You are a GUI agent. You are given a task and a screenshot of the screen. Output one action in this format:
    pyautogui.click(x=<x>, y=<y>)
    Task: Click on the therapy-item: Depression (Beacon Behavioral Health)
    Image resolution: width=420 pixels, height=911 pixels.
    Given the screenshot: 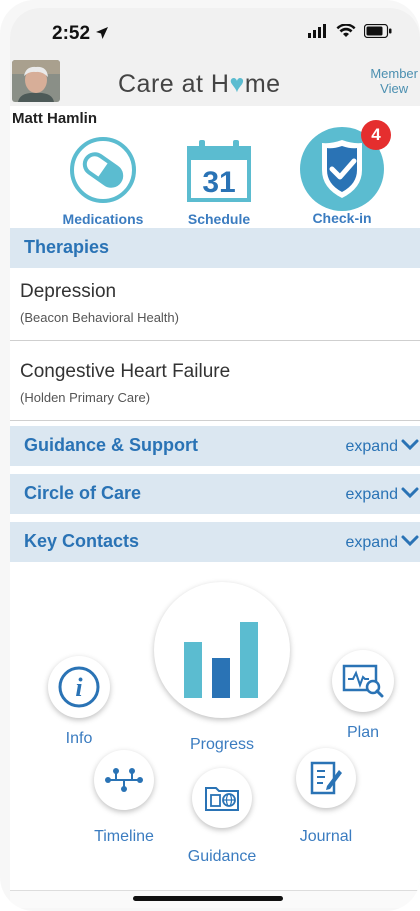 What is the action you would take?
    pyautogui.click(x=215, y=305)
    